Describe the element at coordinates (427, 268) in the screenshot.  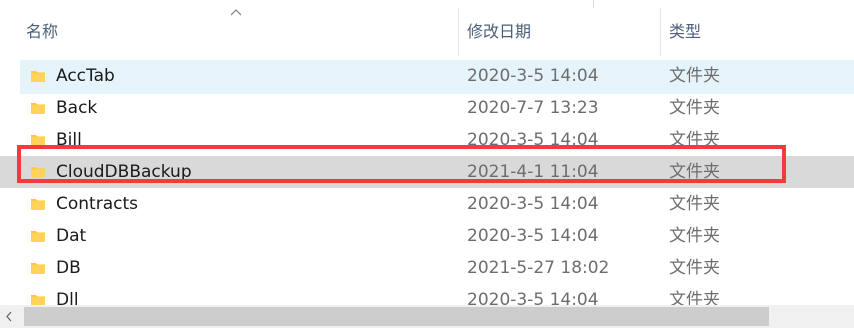
I see `file-row-db: DB 2021-5-27 18:02 文件夹` at that location.